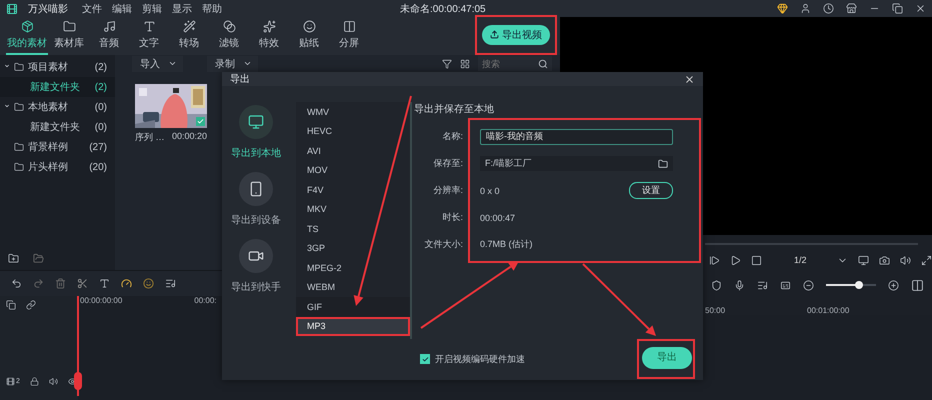  I want to click on name-field: 喵影-我的音频, so click(576, 136).